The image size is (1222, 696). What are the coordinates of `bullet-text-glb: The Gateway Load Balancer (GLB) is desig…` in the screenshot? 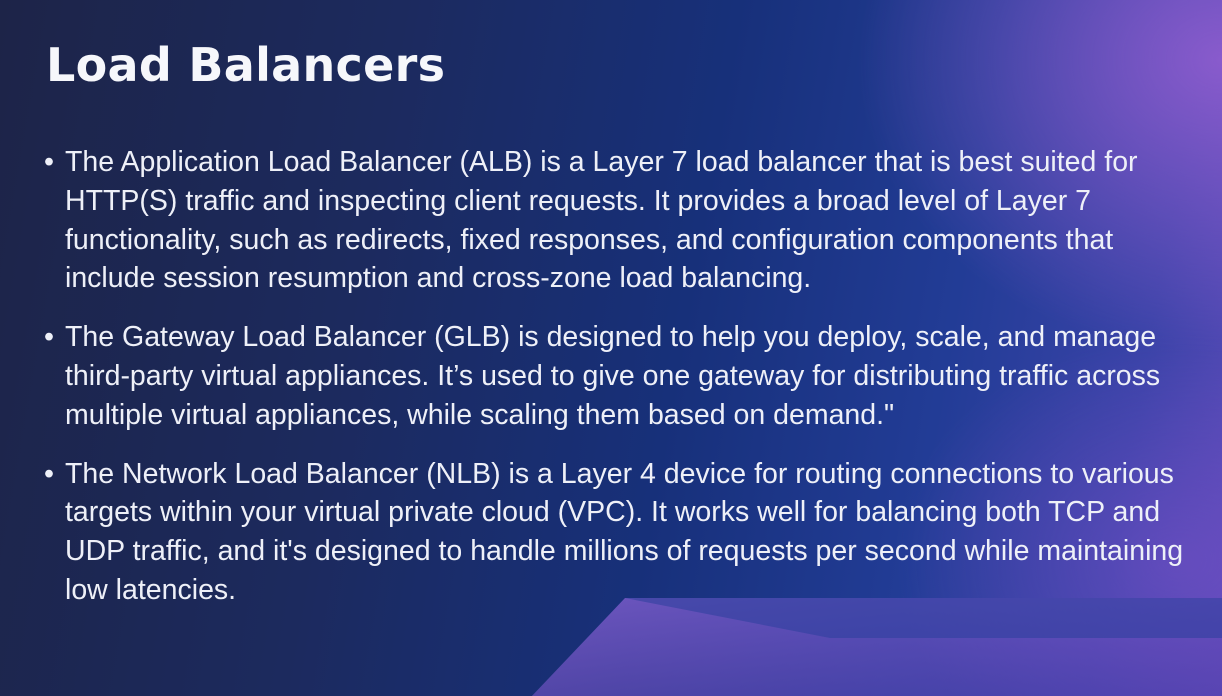 It's located at (613, 376).